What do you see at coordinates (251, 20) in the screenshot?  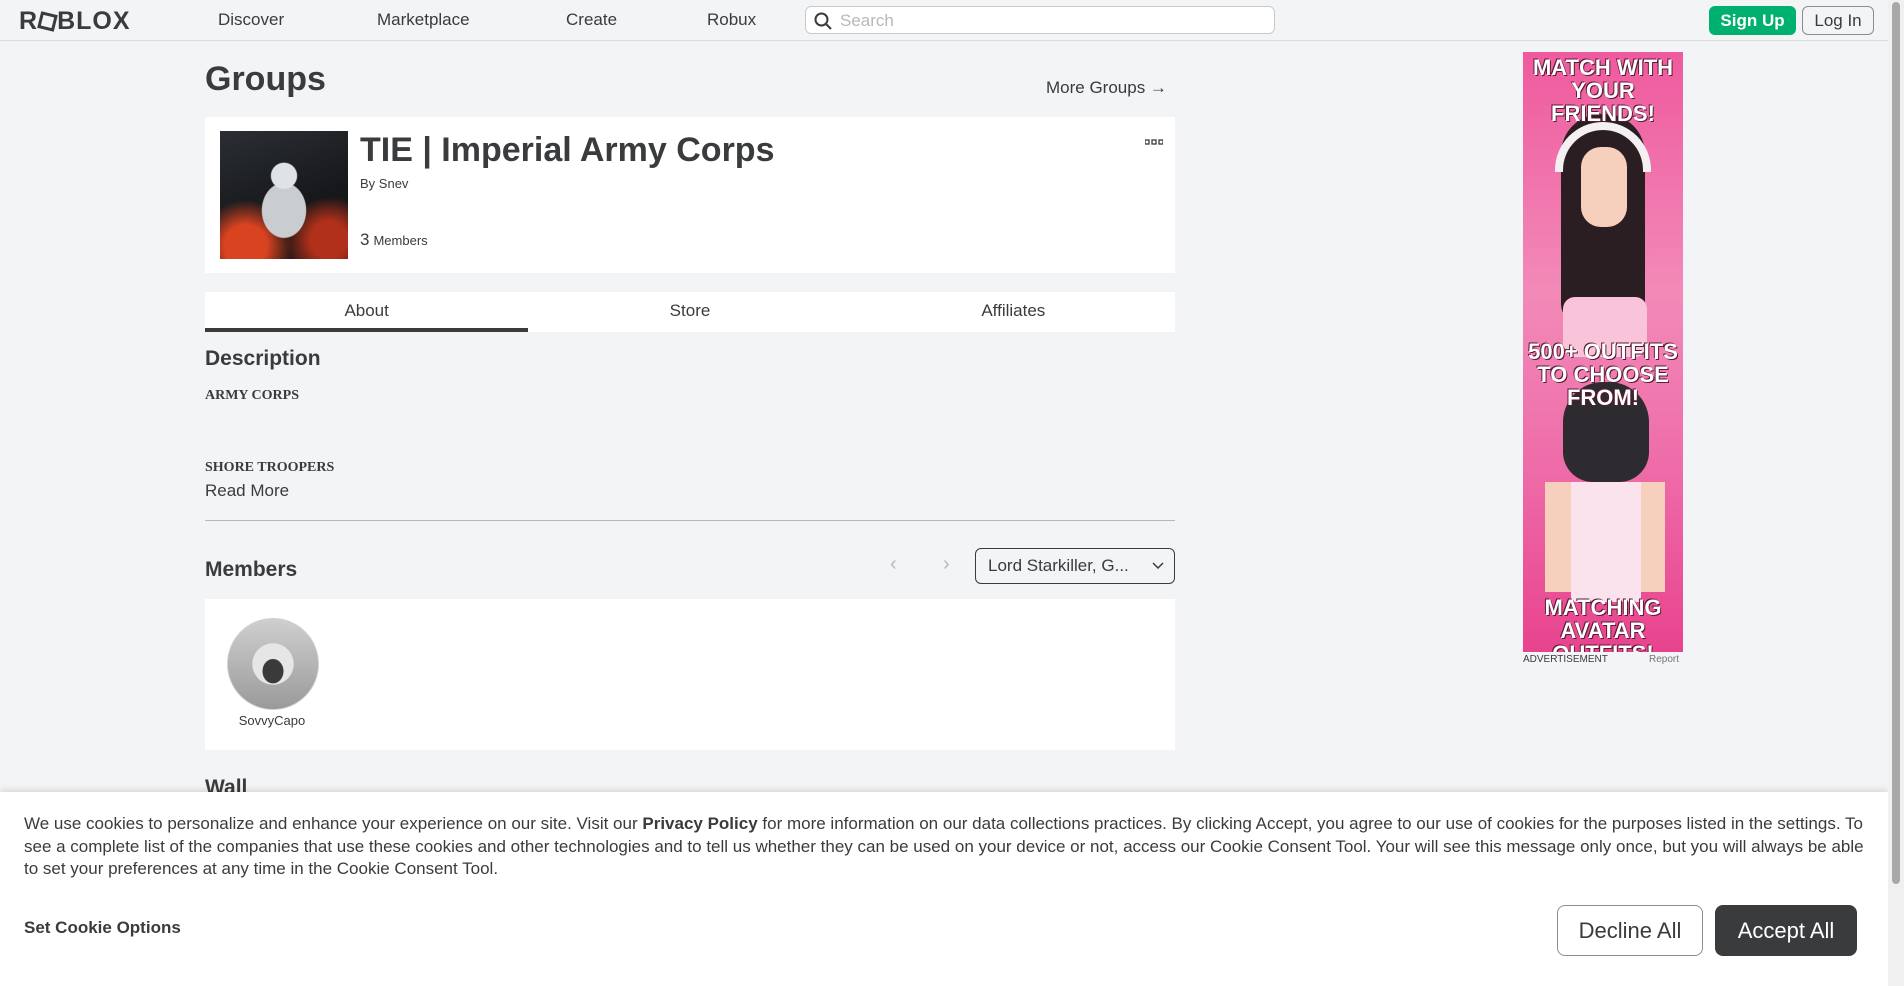 I see `nav-discover: Discover` at bounding box center [251, 20].